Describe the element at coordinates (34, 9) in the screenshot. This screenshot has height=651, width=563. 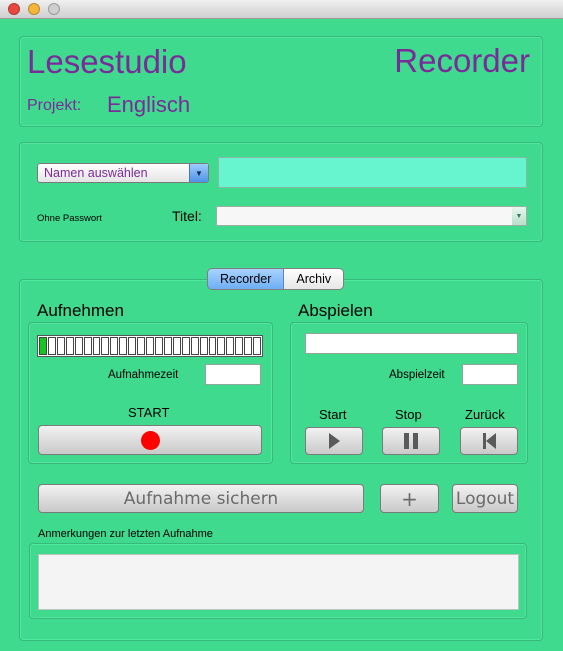
I see `minimize-window-icon` at that location.